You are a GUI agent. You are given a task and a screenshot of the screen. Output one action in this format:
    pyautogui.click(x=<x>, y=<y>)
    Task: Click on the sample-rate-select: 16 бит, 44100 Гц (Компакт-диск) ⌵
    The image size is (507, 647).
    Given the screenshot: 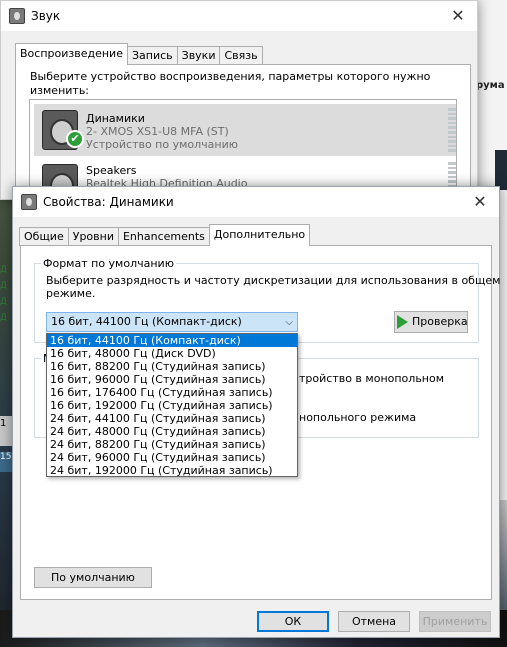 What is the action you would take?
    pyautogui.click(x=172, y=322)
    